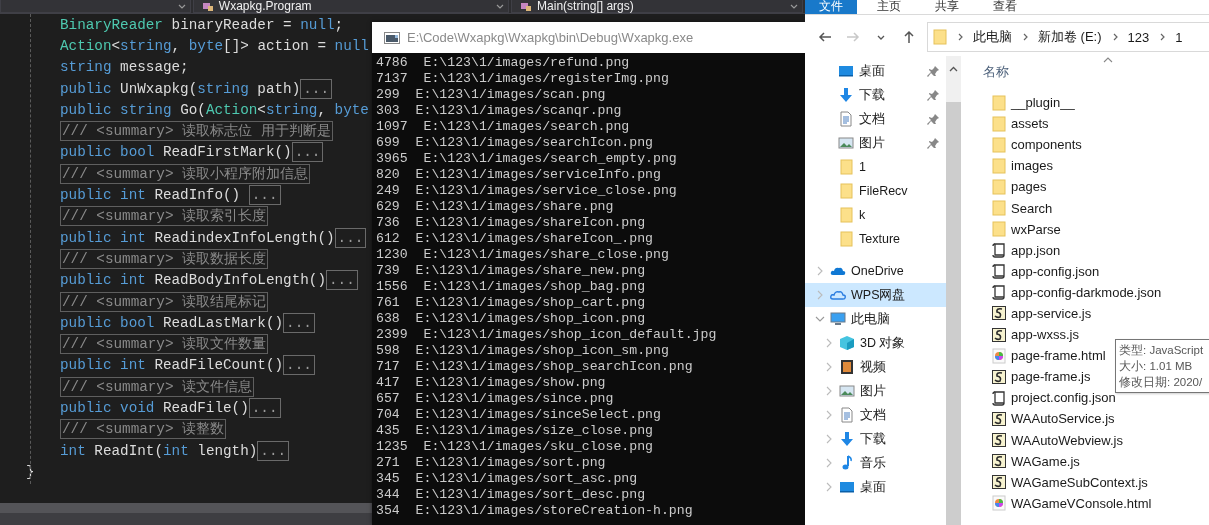 The height and width of the screenshot is (525, 1209). Describe the element at coordinates (1096, 145) in the screenshot. I see `file-item: components` at that location.